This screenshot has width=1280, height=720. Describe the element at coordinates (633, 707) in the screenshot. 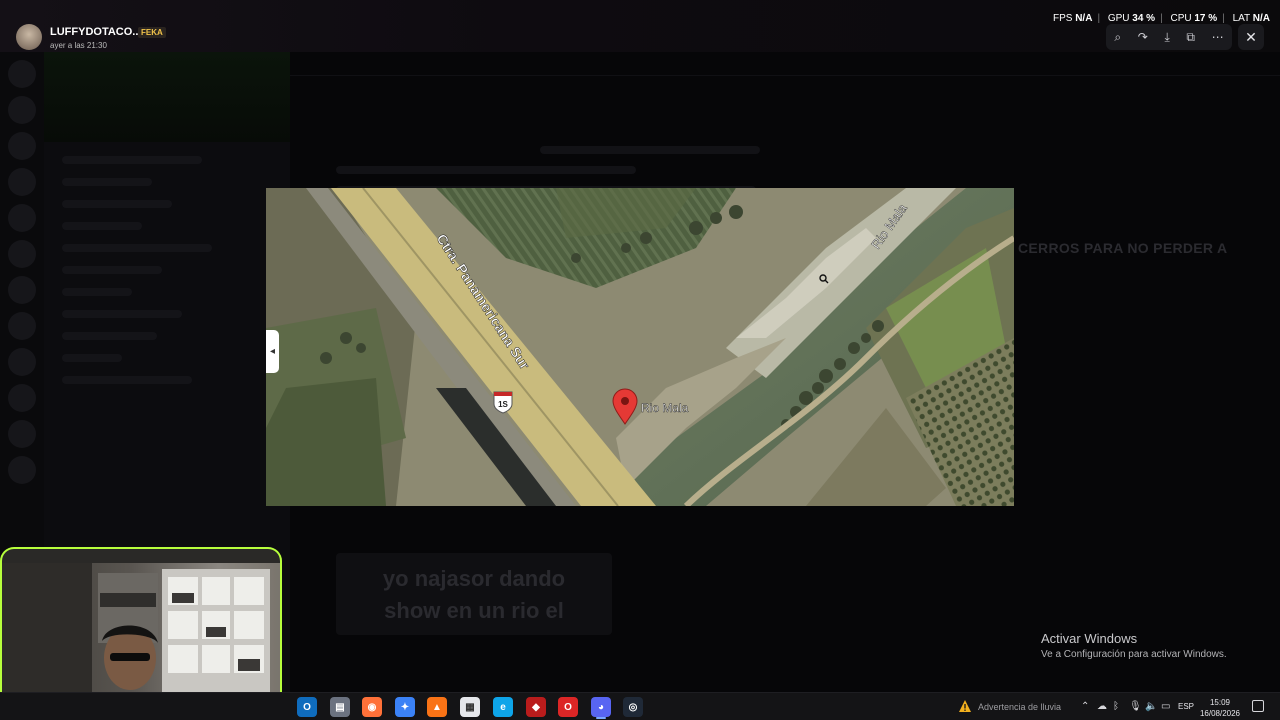

I see `obs-icon: ◎` at that location.